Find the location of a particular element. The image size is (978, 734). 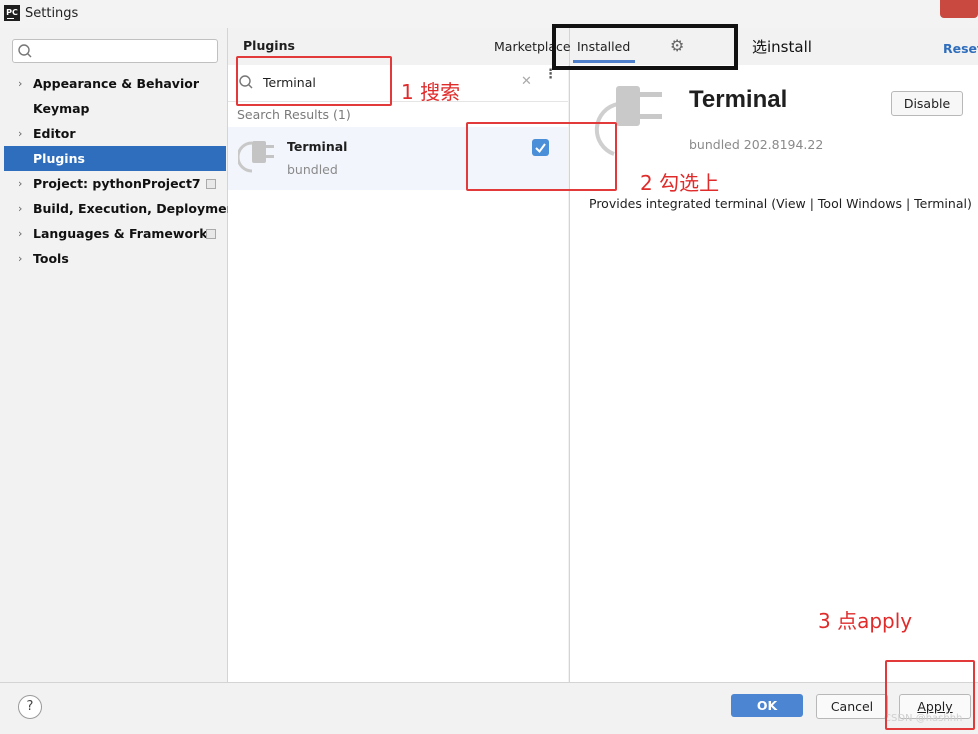

plugin-plug-icon is located at coordinates (256, 157).